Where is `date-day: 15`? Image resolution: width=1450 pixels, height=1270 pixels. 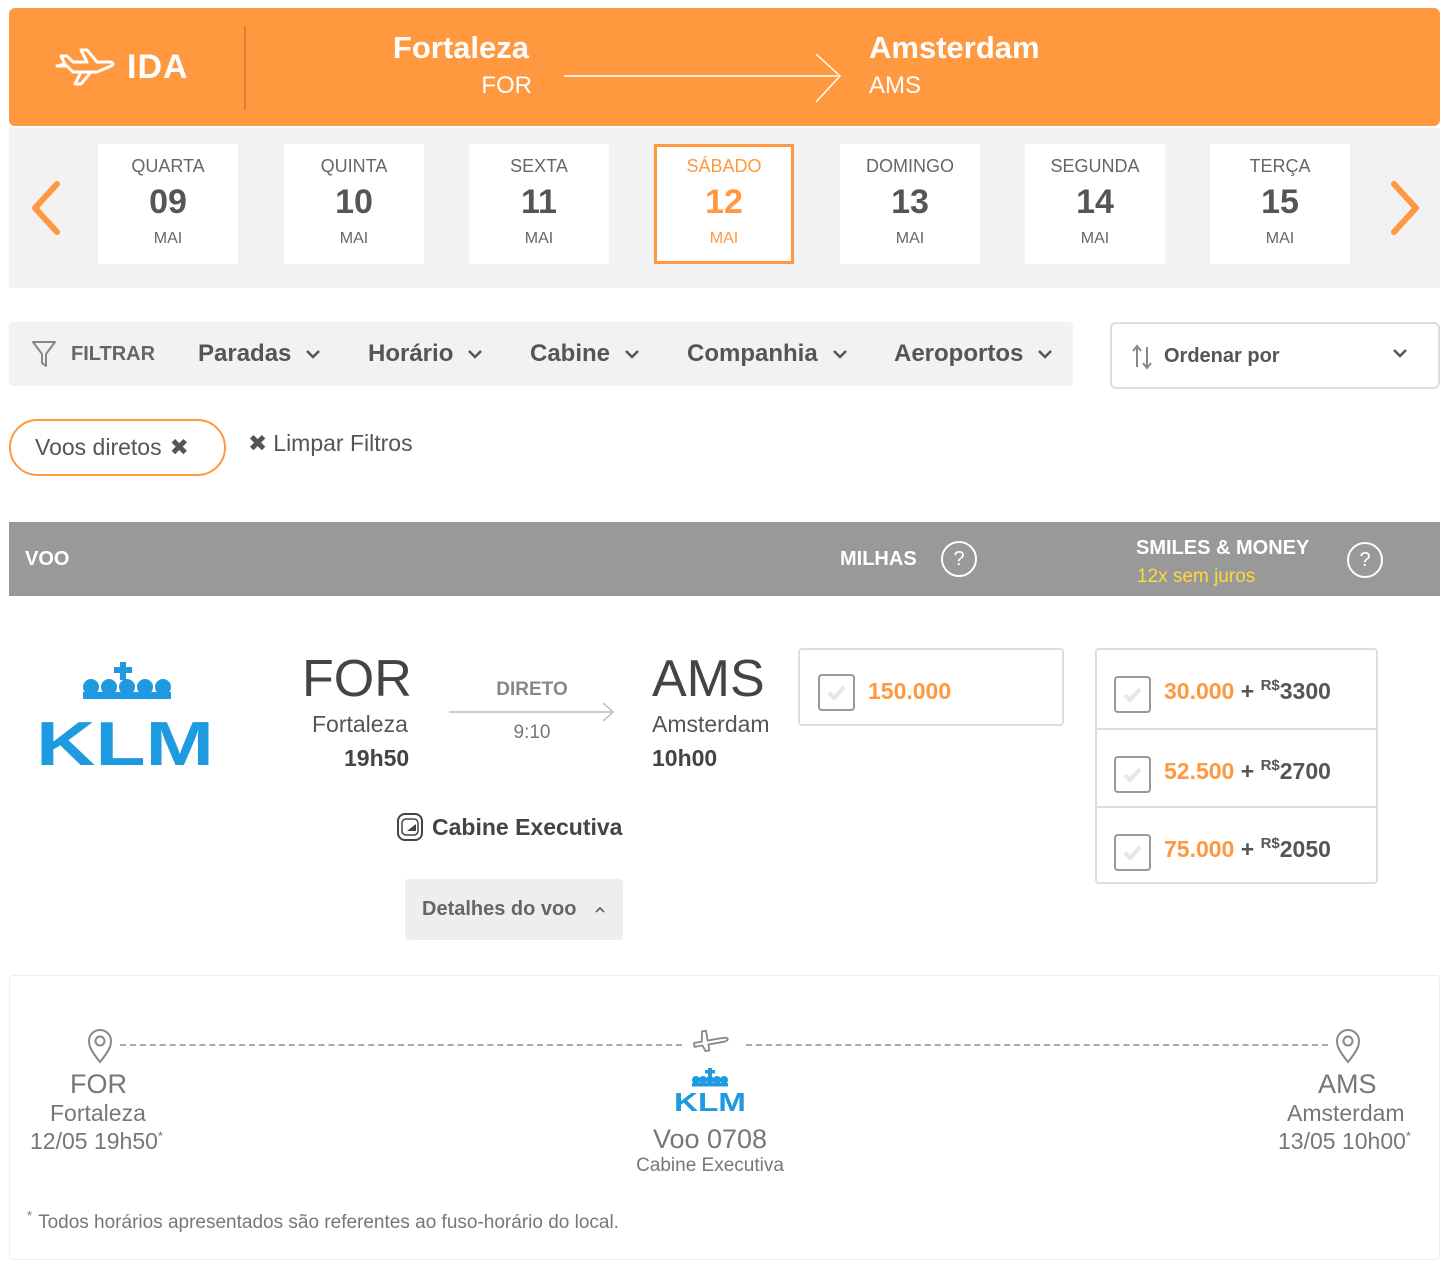
date-day: 15 is located at coordinates (1280, 202).